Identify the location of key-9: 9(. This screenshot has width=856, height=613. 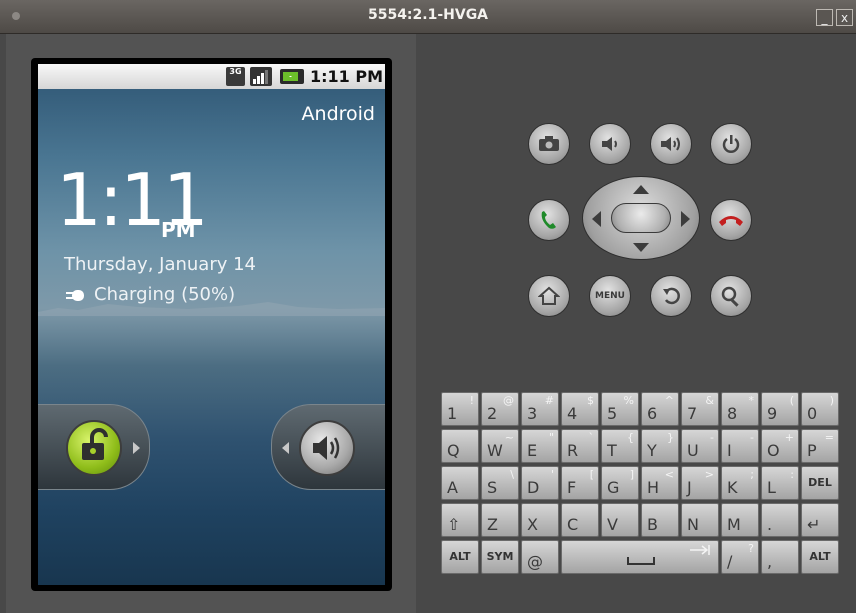
(780, 409).